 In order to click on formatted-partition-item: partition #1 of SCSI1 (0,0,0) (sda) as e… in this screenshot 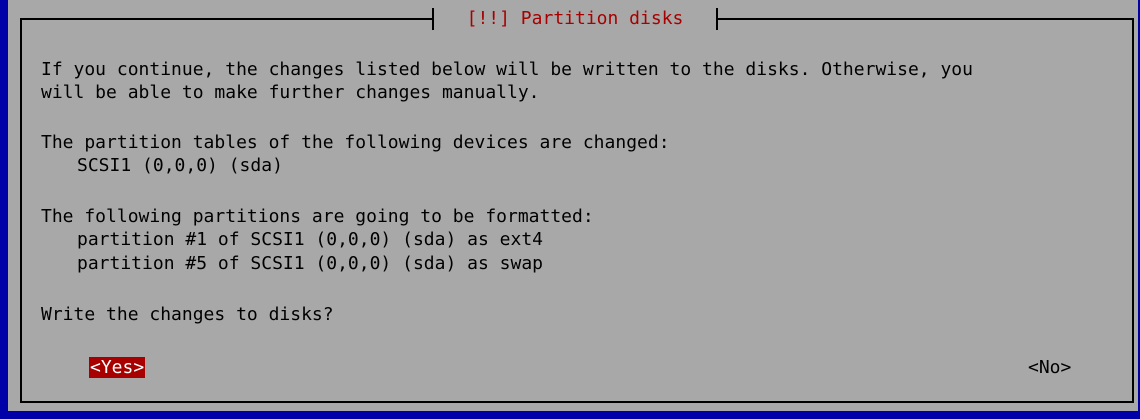, I will do `click(310, 239)`.